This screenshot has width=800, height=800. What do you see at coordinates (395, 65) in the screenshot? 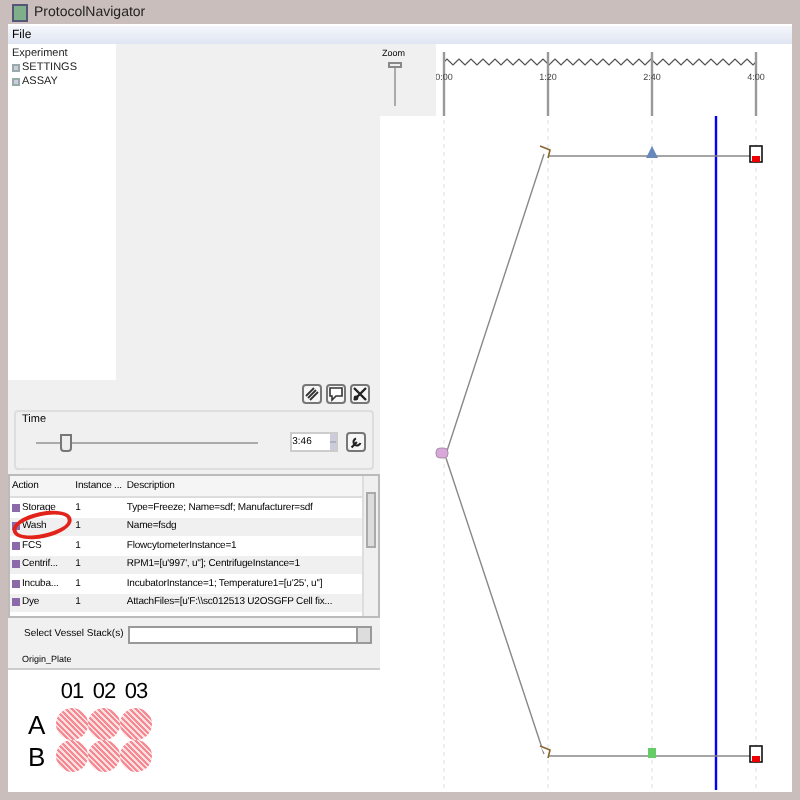
I see `zoom-slider-thumb` at bounding box center [395, 65].